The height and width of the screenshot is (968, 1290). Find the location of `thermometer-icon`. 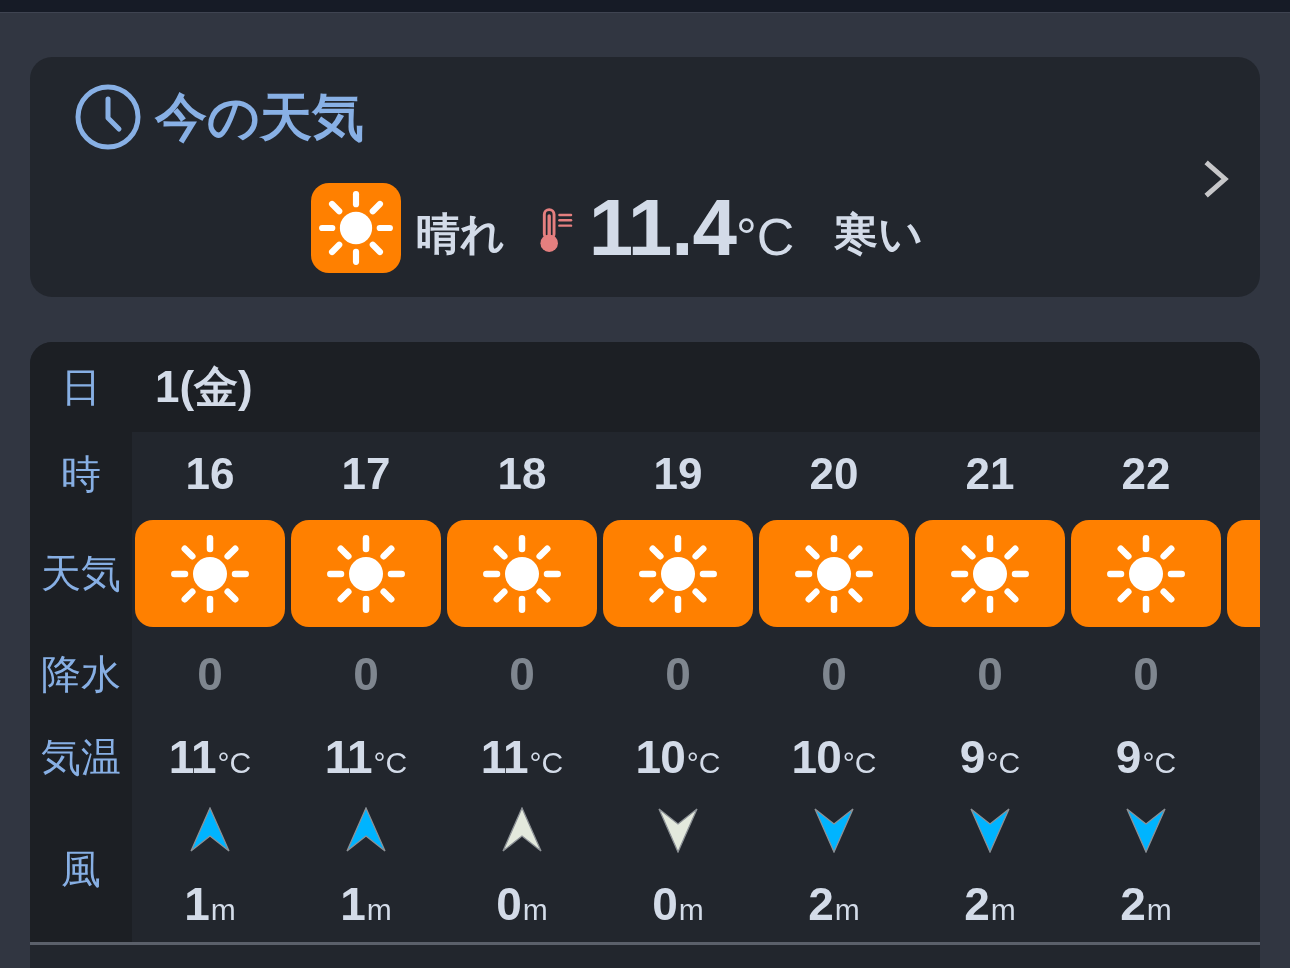

thermometer-icon is located at coordinates (555, 230).